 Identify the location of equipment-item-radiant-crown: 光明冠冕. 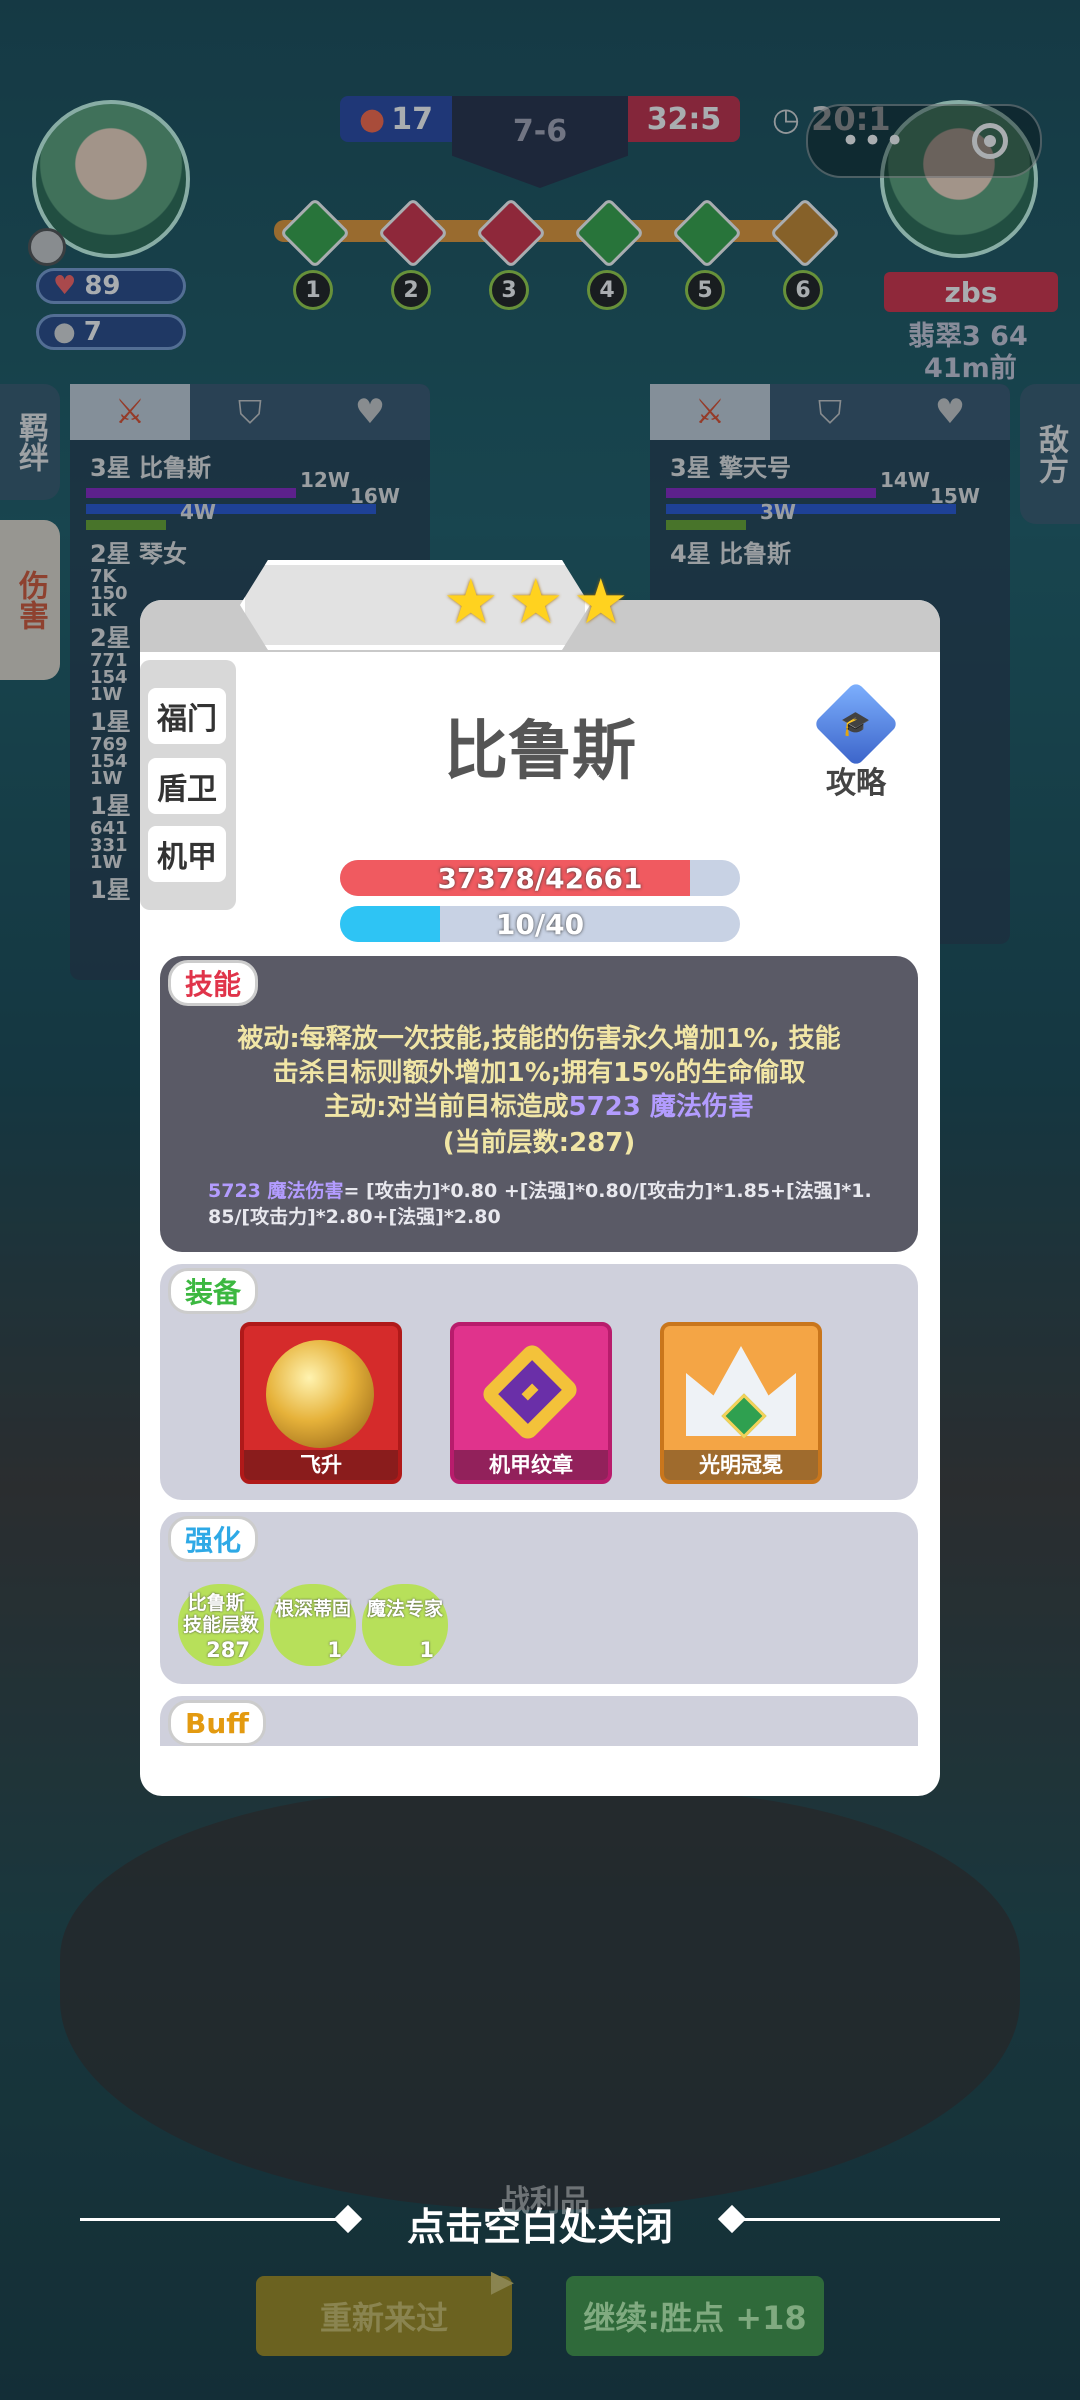
(741, 1403).